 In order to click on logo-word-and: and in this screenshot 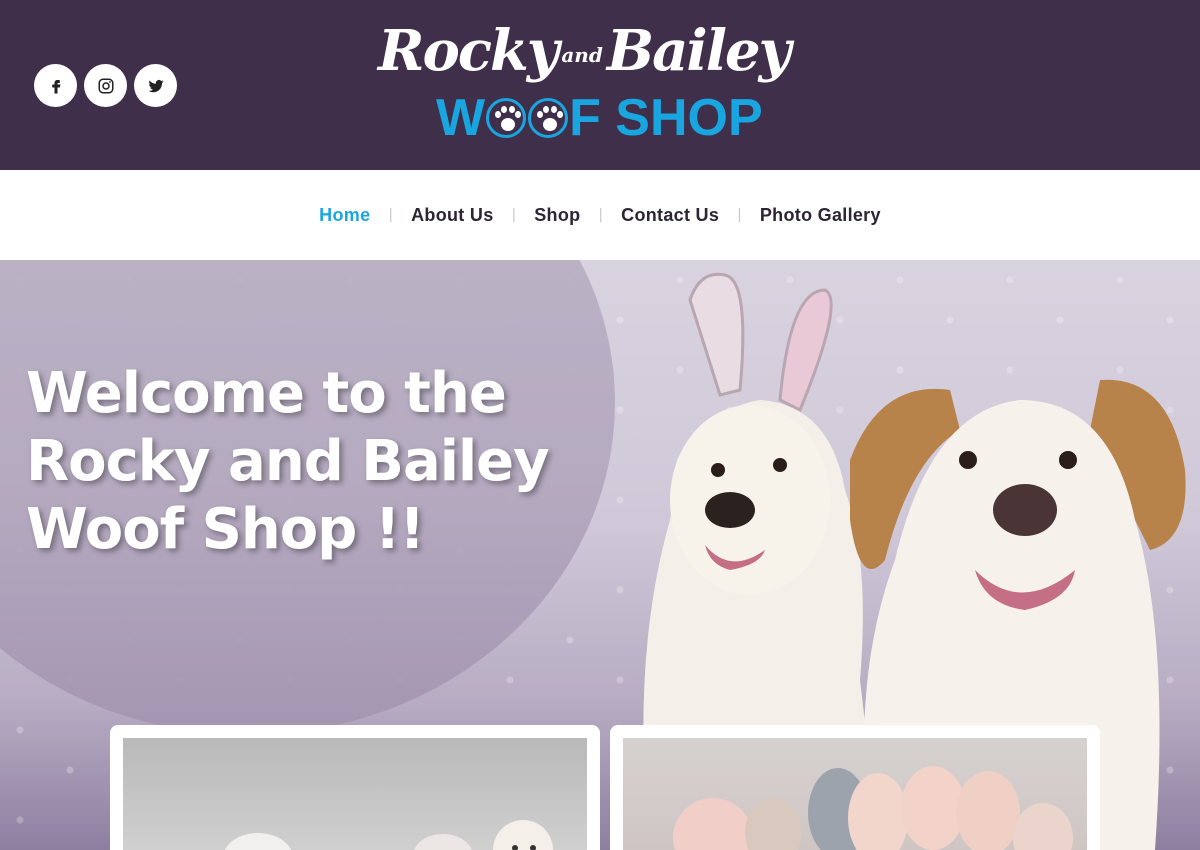, I will do `click(582, 55)`.